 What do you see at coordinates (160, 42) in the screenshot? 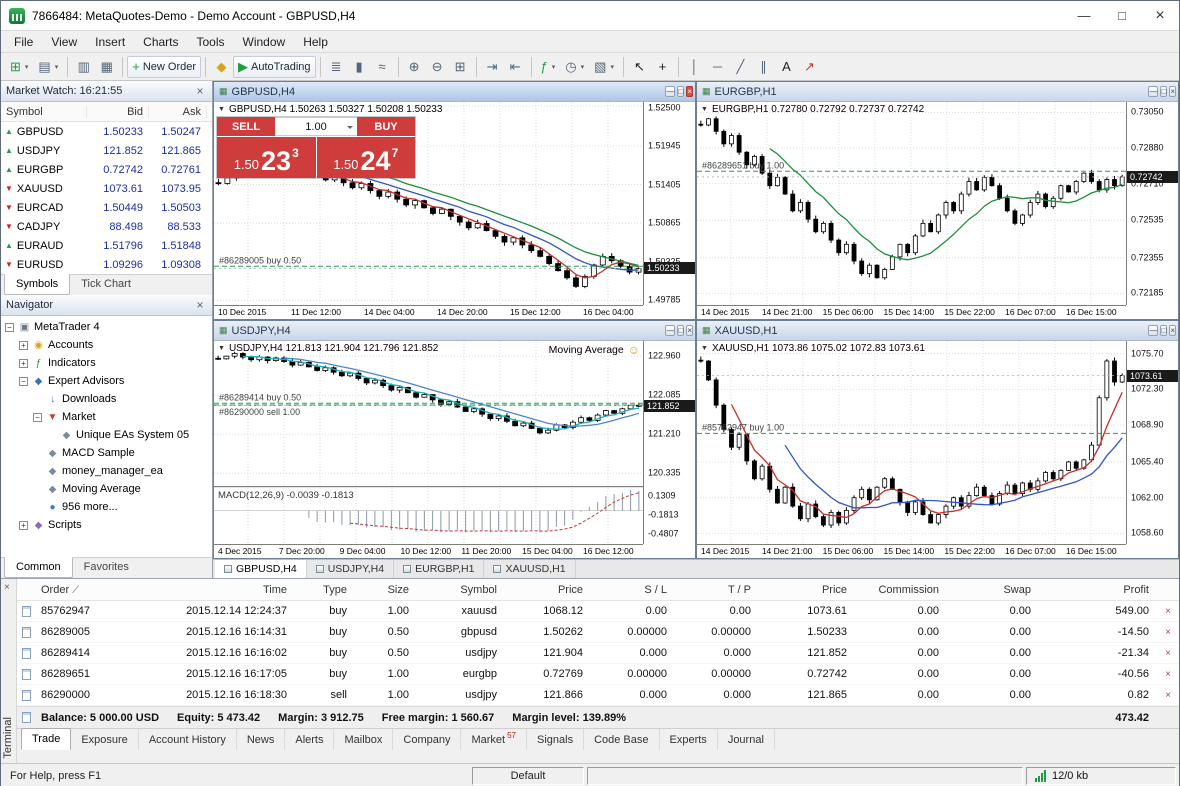
I see `menu-charts: Charts` at bounding box center [160, 42].